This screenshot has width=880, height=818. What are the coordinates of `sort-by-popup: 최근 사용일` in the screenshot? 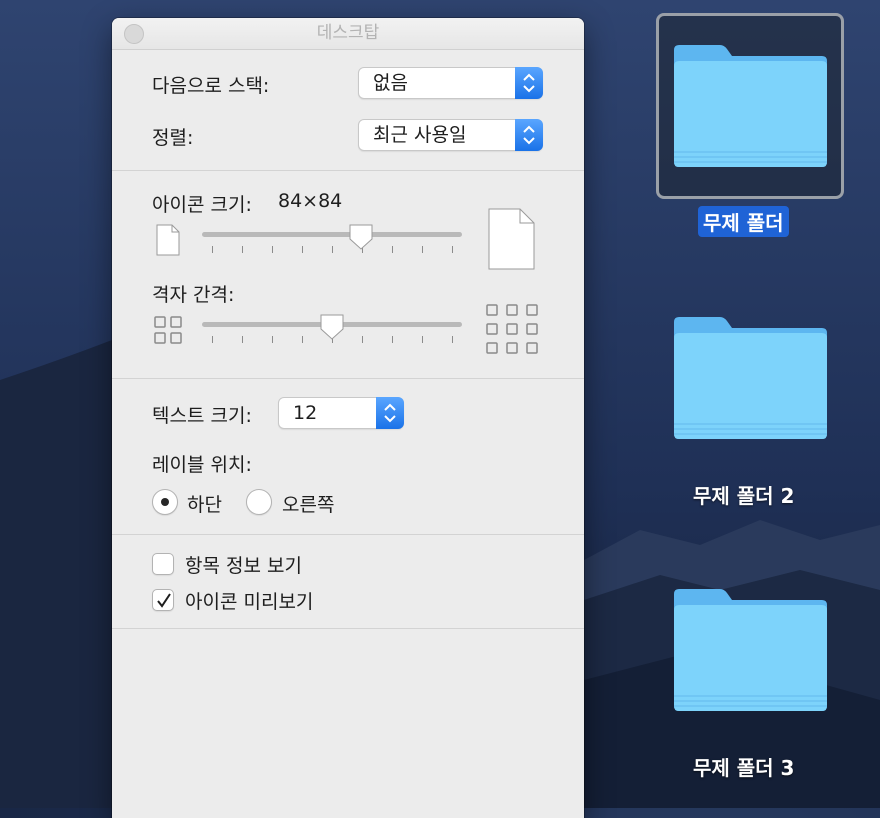 It's located at (450, 135).